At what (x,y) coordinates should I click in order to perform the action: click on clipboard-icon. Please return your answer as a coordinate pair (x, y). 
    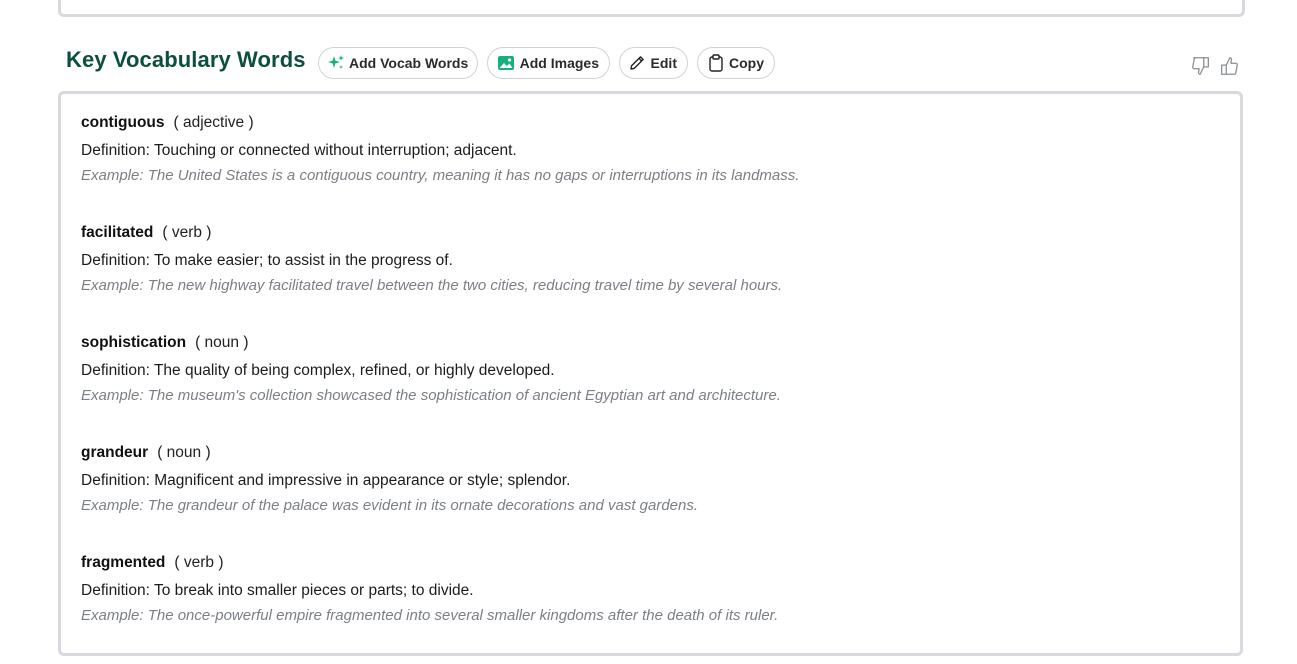
    Looking at the image, I should click on (715, 63).